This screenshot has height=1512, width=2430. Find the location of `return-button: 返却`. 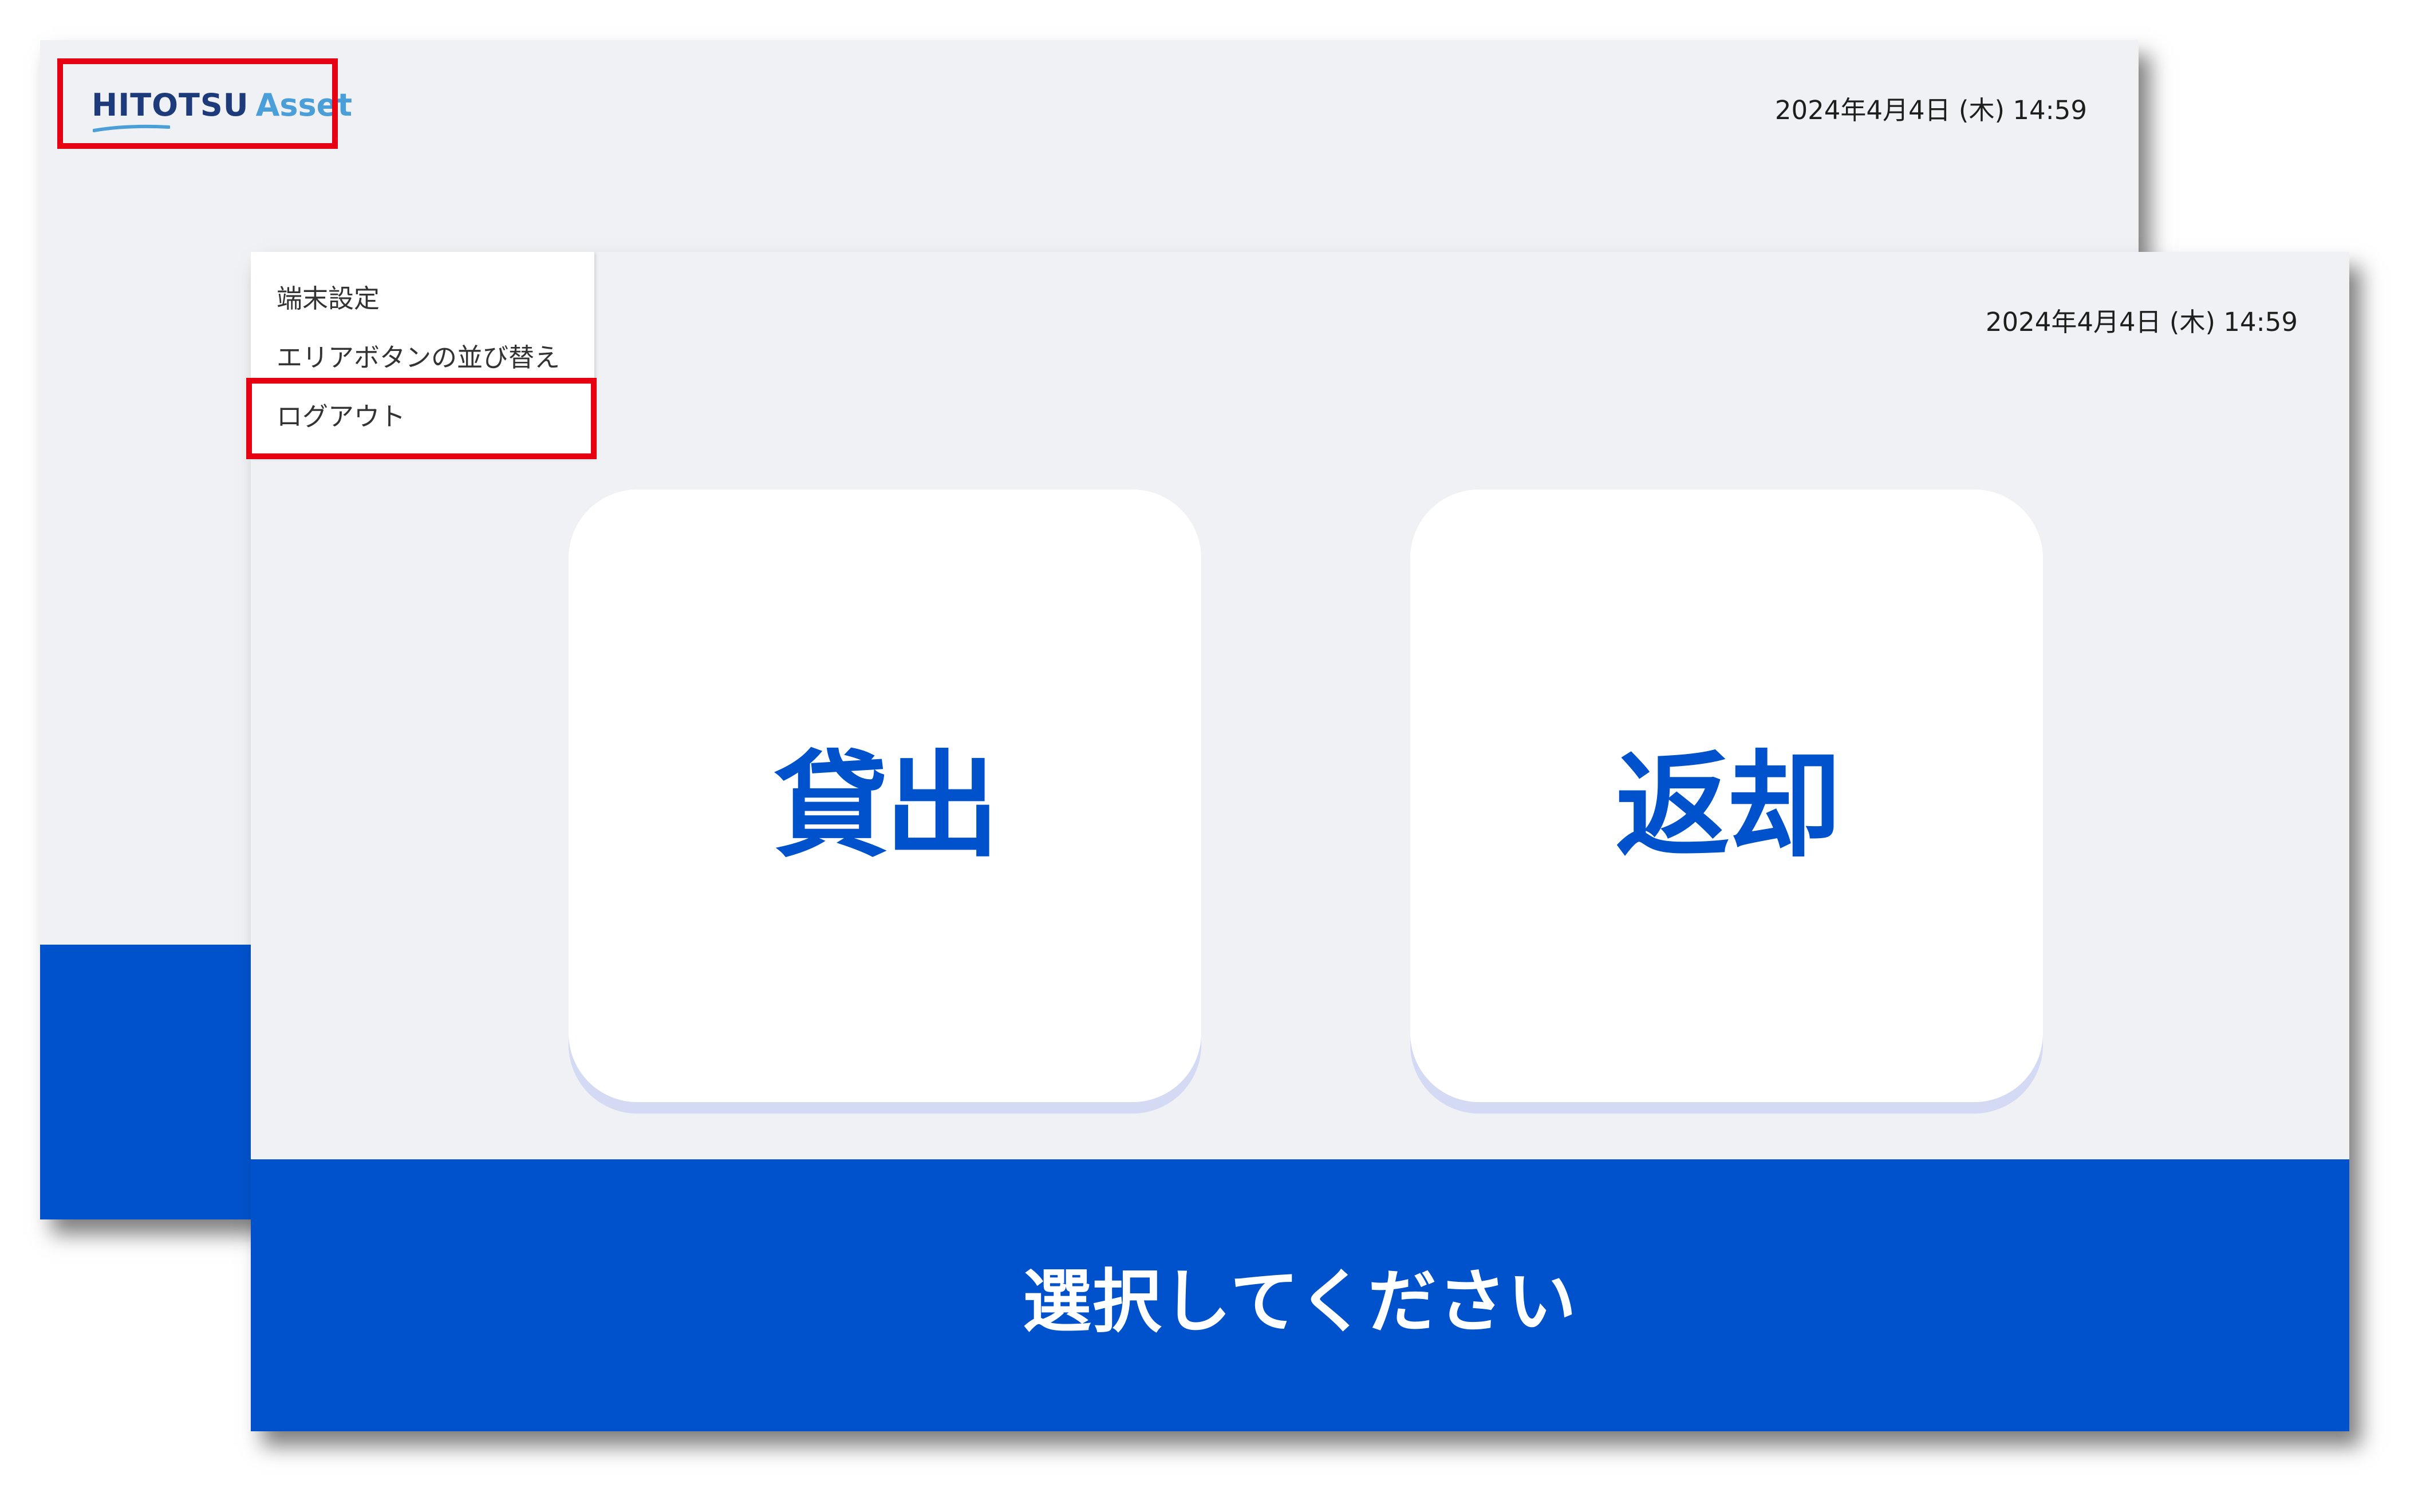

return-button: 返却 is located at coordinates (1726, 795).